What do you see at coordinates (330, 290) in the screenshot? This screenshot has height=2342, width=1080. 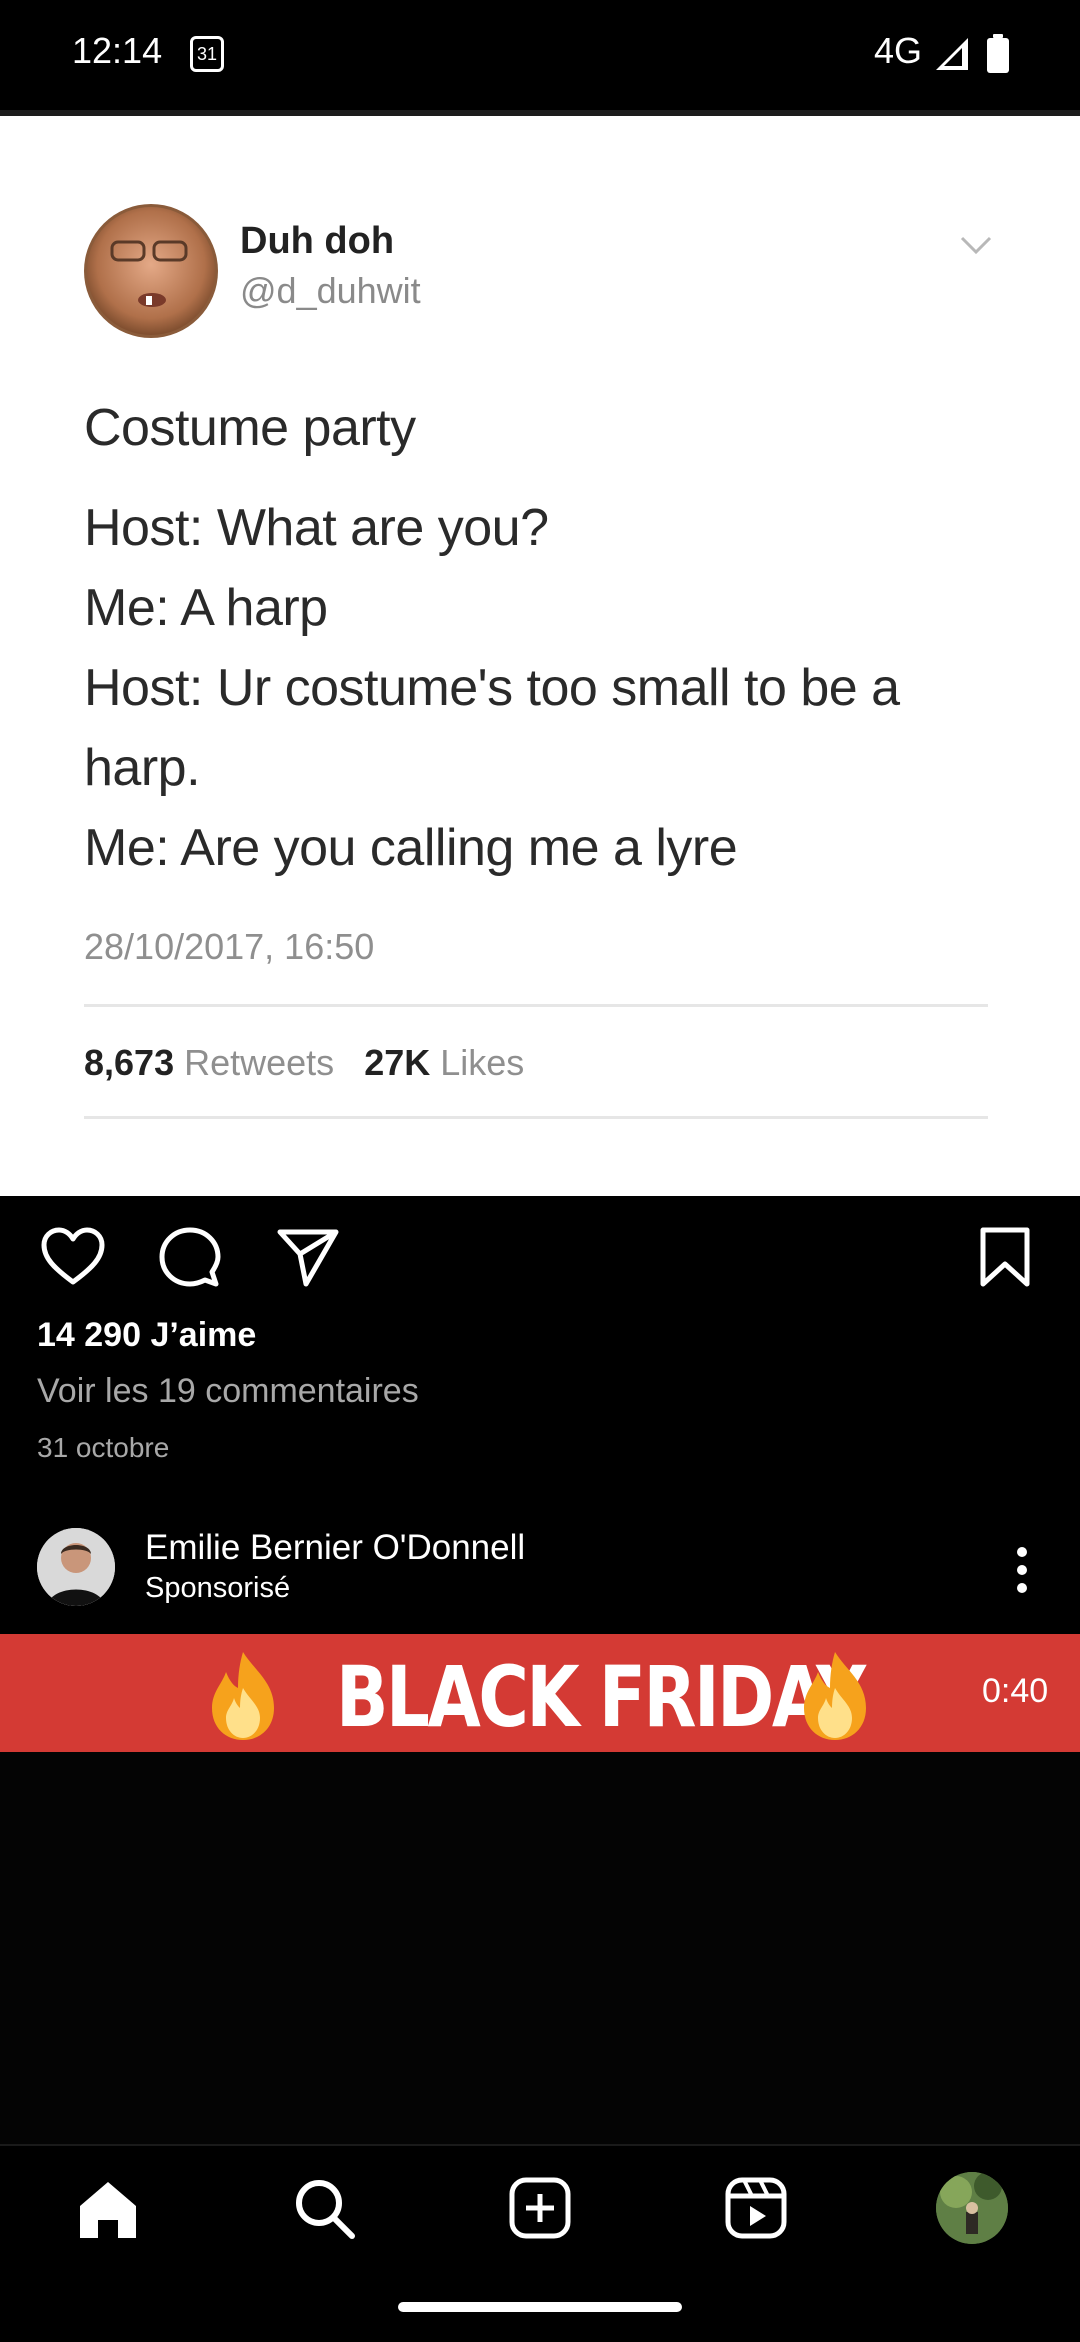 I see `tweet-author-handle: @d_duhwit` at bounding box center [330, 290].